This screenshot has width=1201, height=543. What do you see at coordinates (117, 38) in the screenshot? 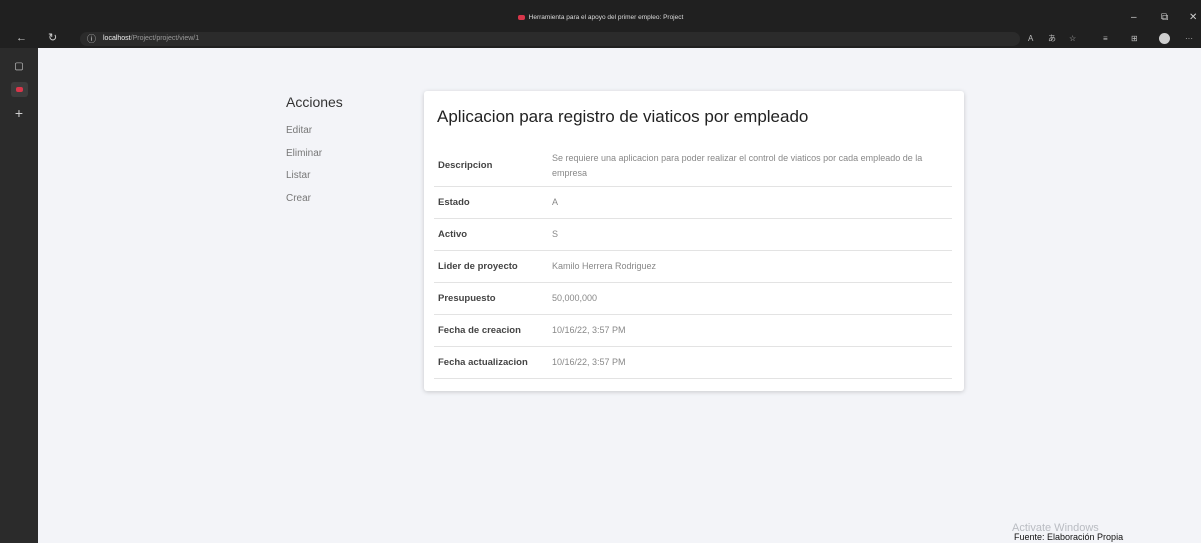
I see `url-host: localhost` at bounding box center [117, 38].